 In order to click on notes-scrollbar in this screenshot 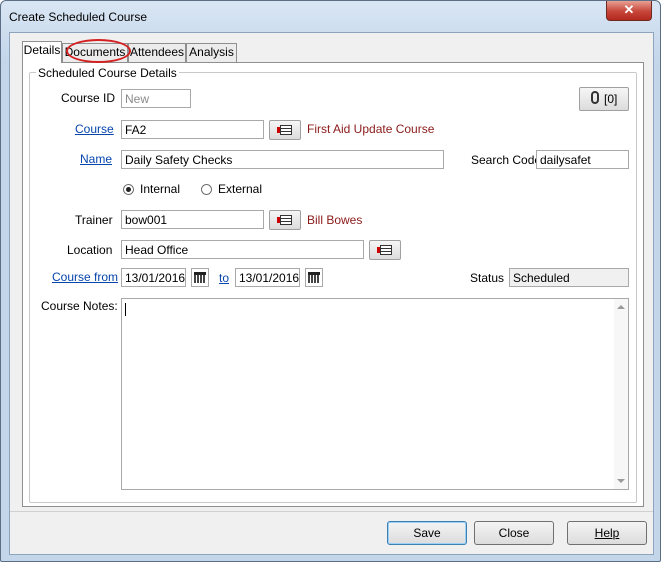, I will do `click(621, 394)`.